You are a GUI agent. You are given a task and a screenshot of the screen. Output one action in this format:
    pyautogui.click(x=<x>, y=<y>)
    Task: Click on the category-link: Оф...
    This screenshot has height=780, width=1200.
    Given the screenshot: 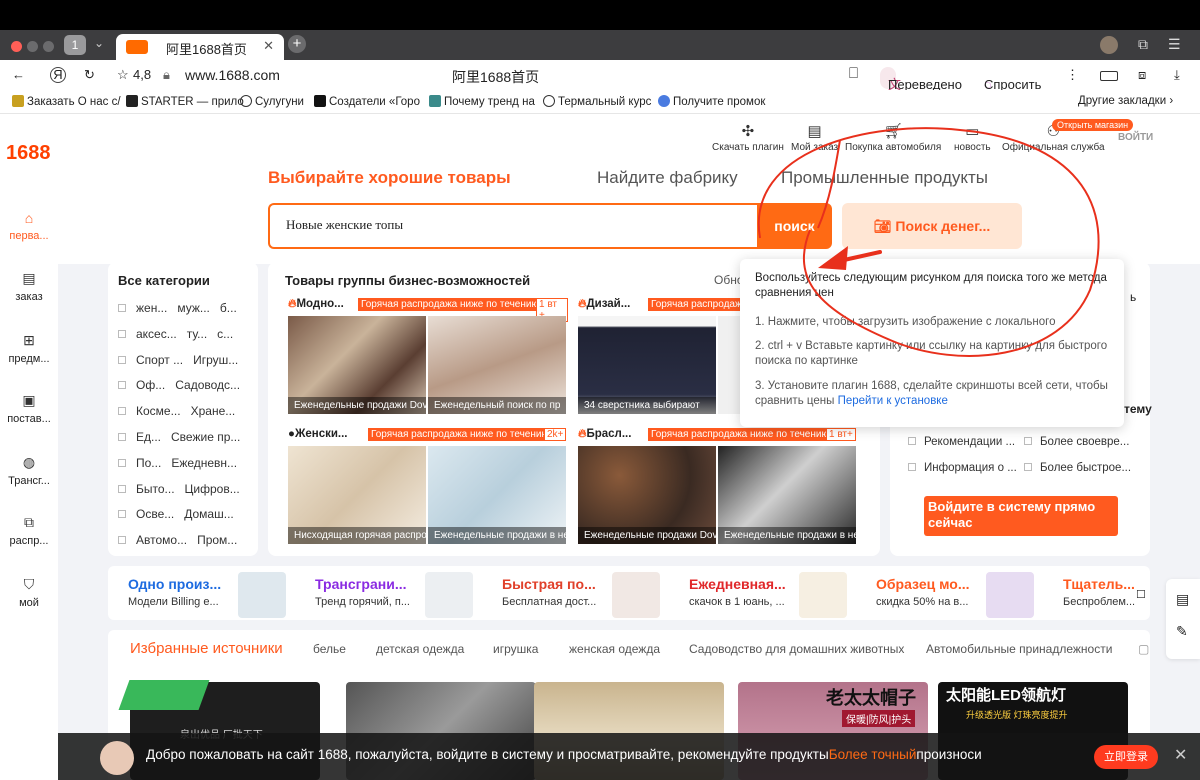 What is the action you would take?
    pyautogui.click(x=150, y=385)
    